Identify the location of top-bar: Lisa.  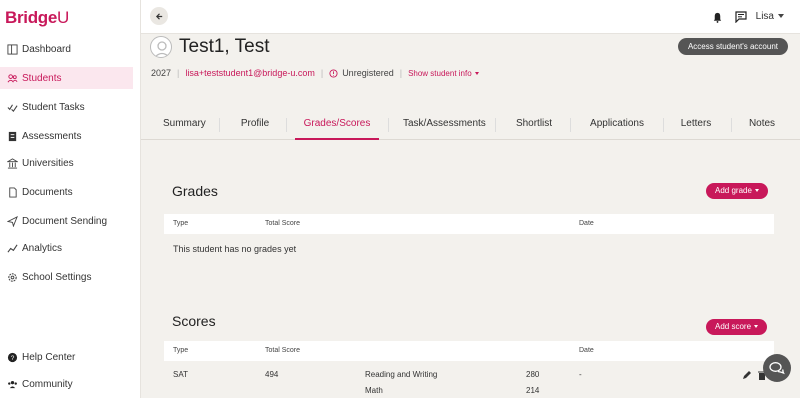
(470, 17).